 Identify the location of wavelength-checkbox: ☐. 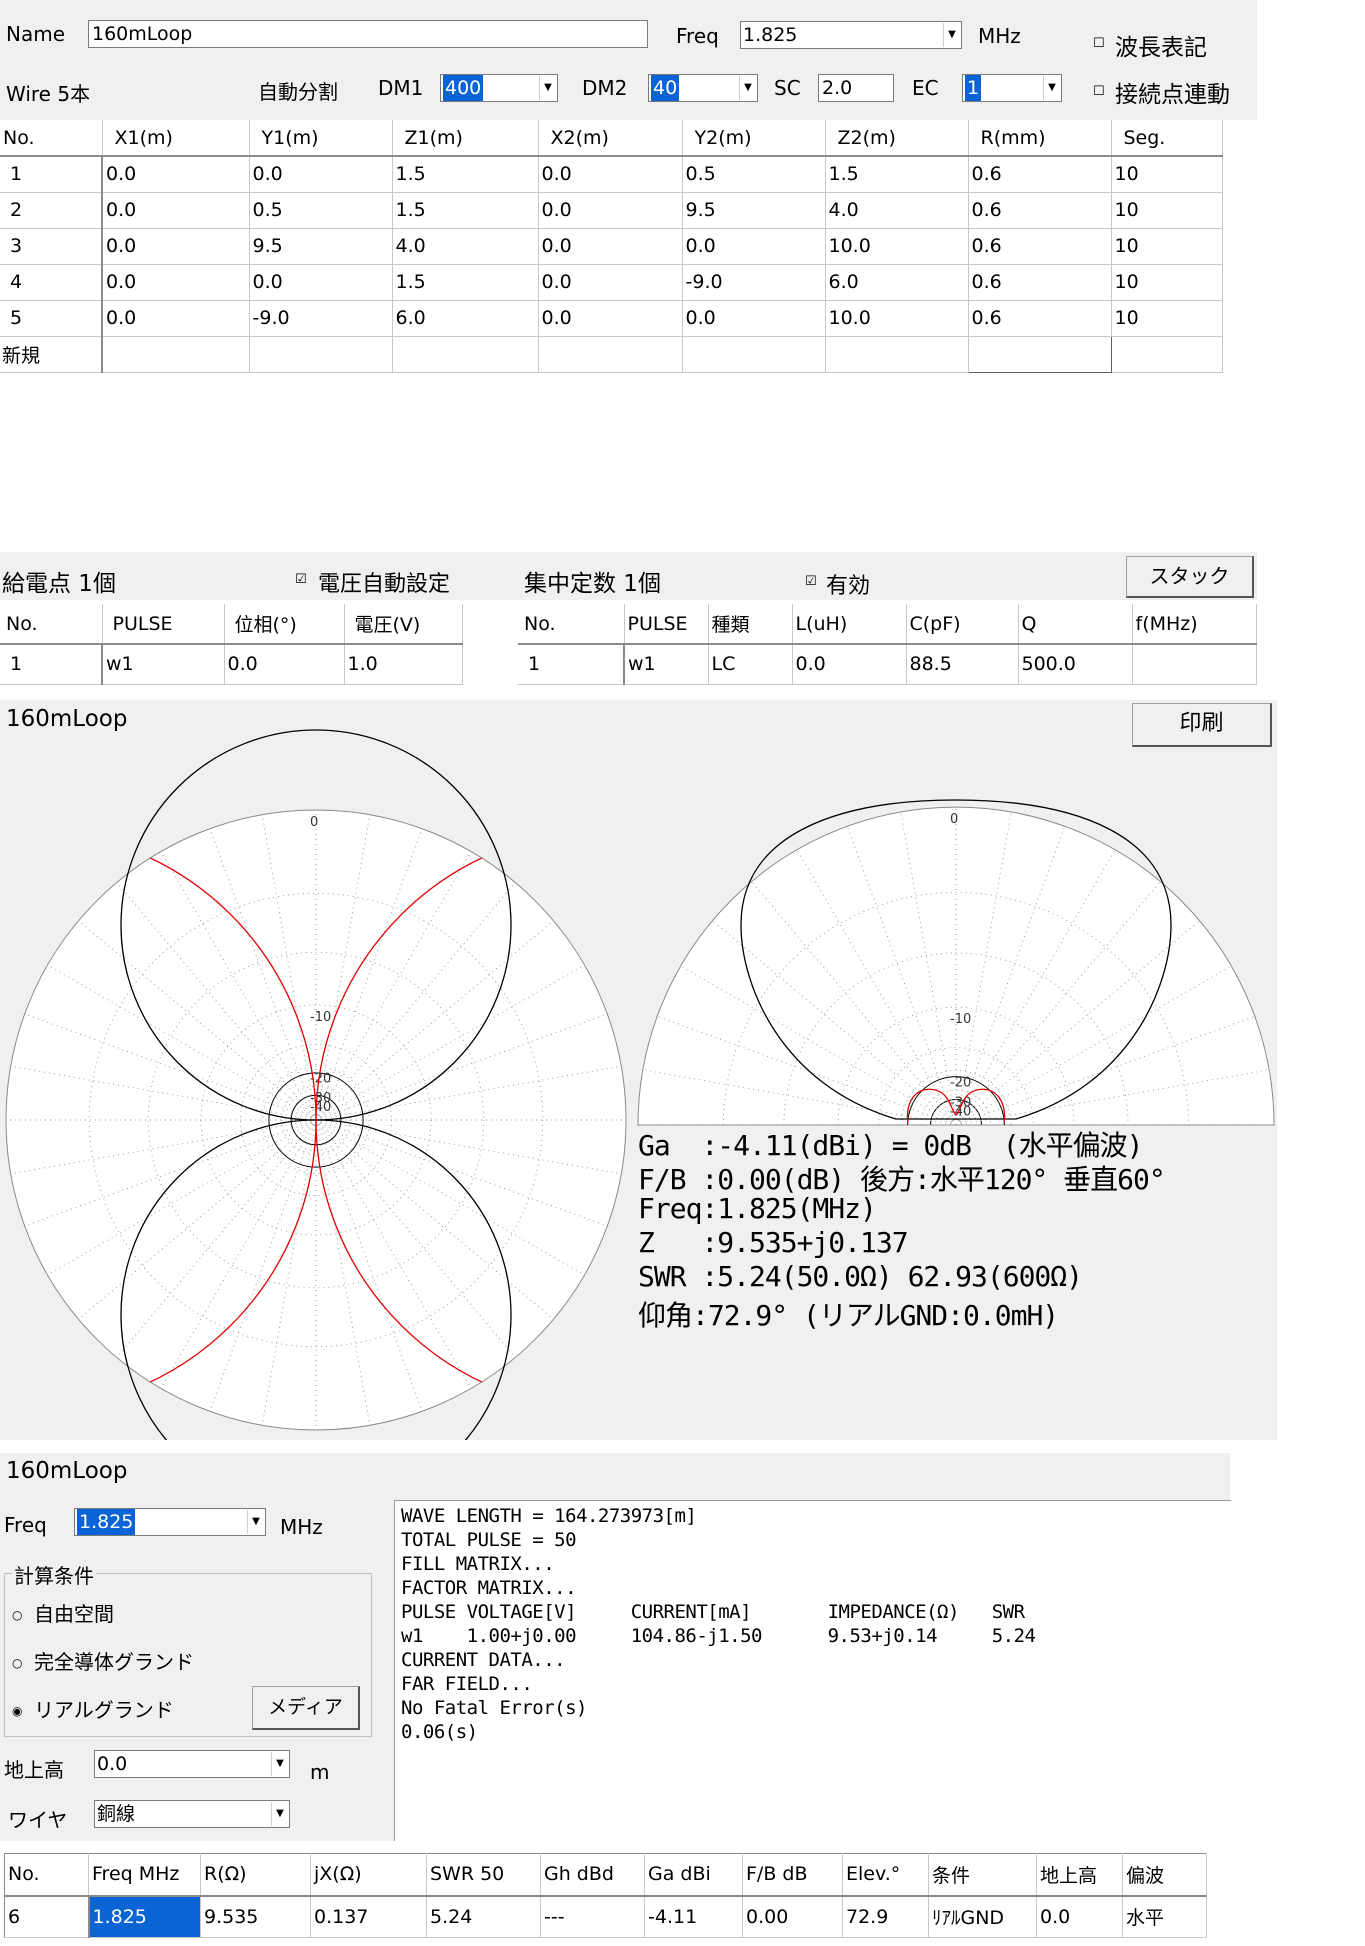
(1099, 43).